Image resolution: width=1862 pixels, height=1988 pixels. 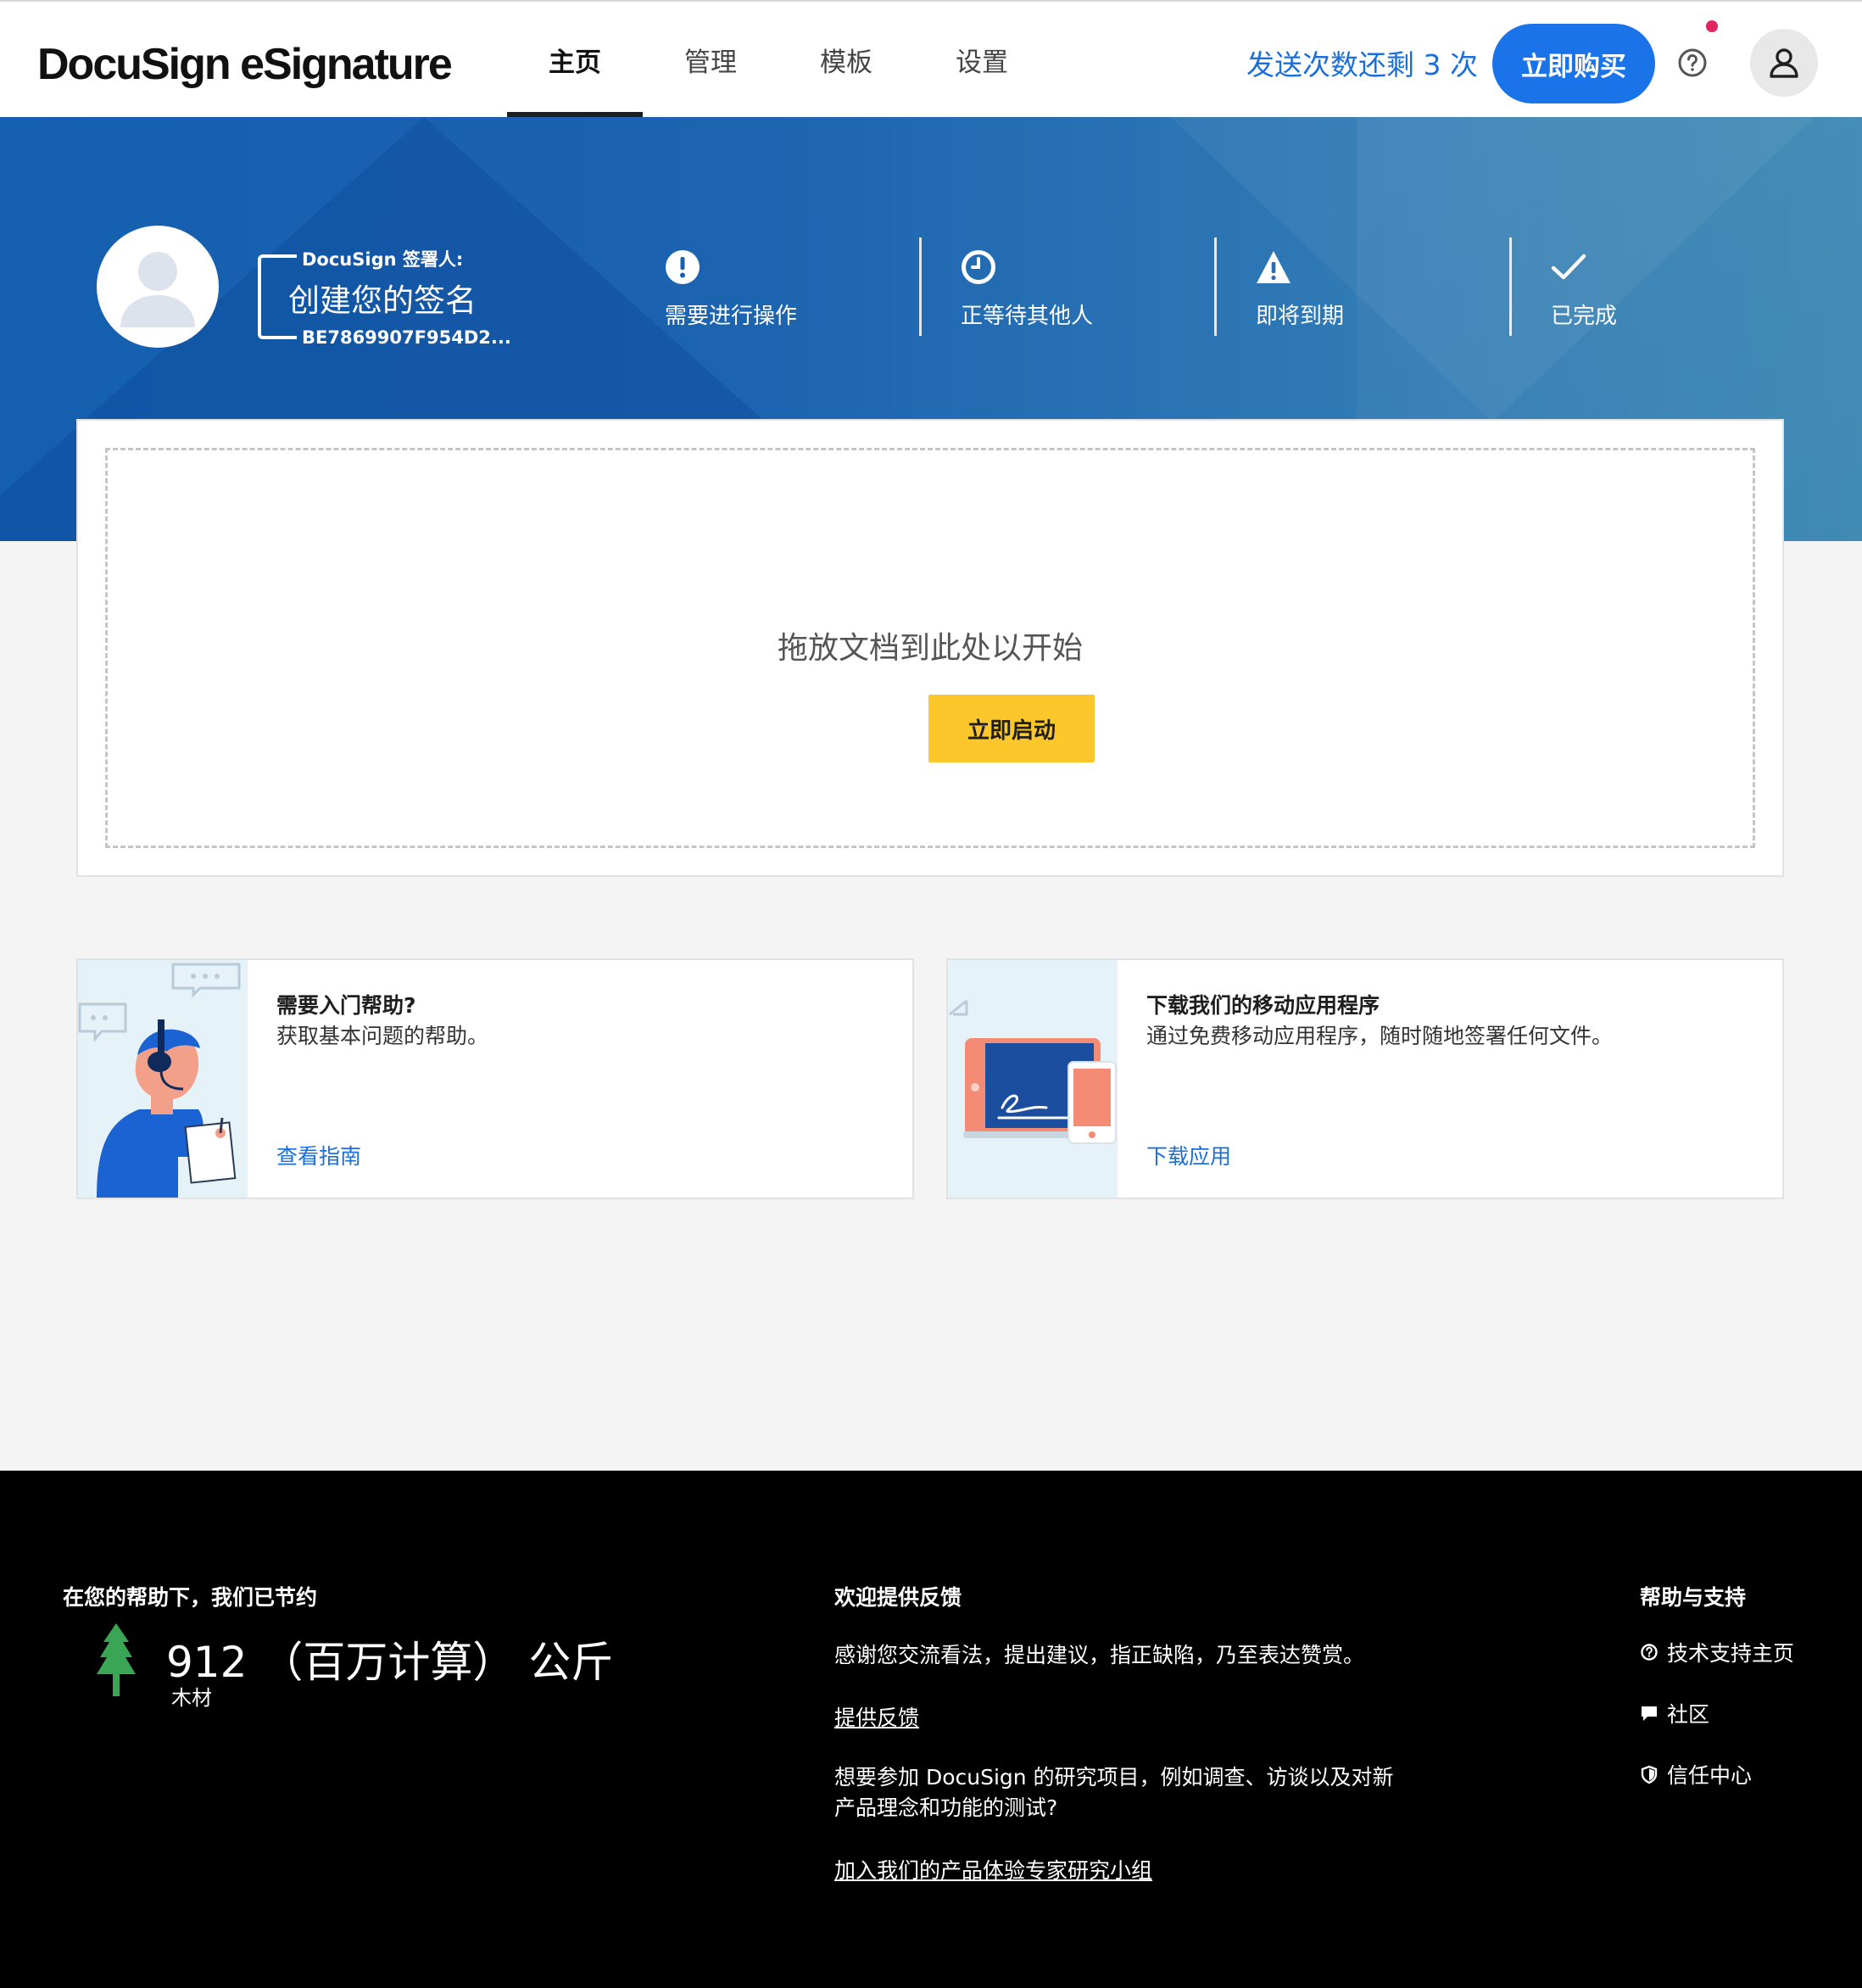 I want to click on download-app-link: 下载应用, so click(x=1188, y=1155).